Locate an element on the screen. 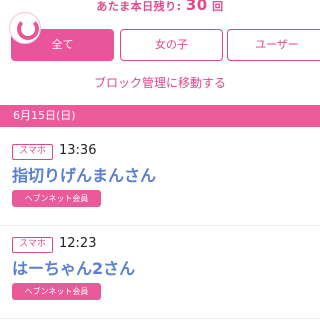  visit-time: 13:36 is located at coordinates (78, 150).